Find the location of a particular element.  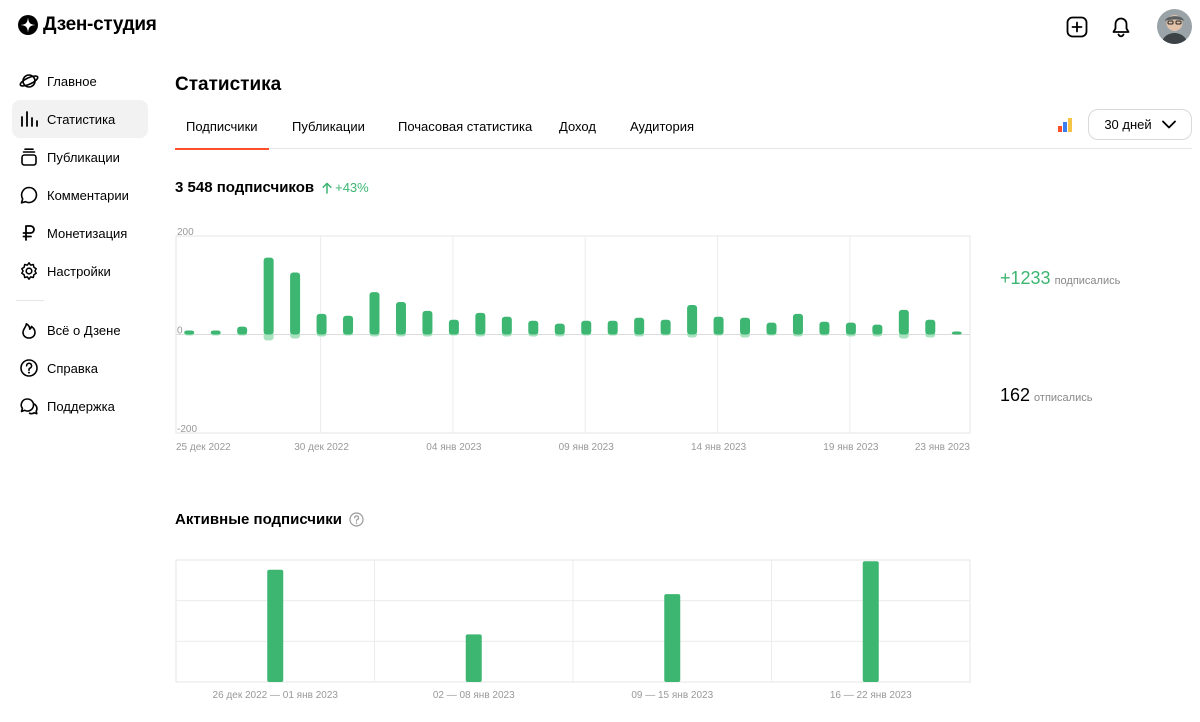

unsubscribed-stat: 162 отписались is located at coordinates (1046, 395).